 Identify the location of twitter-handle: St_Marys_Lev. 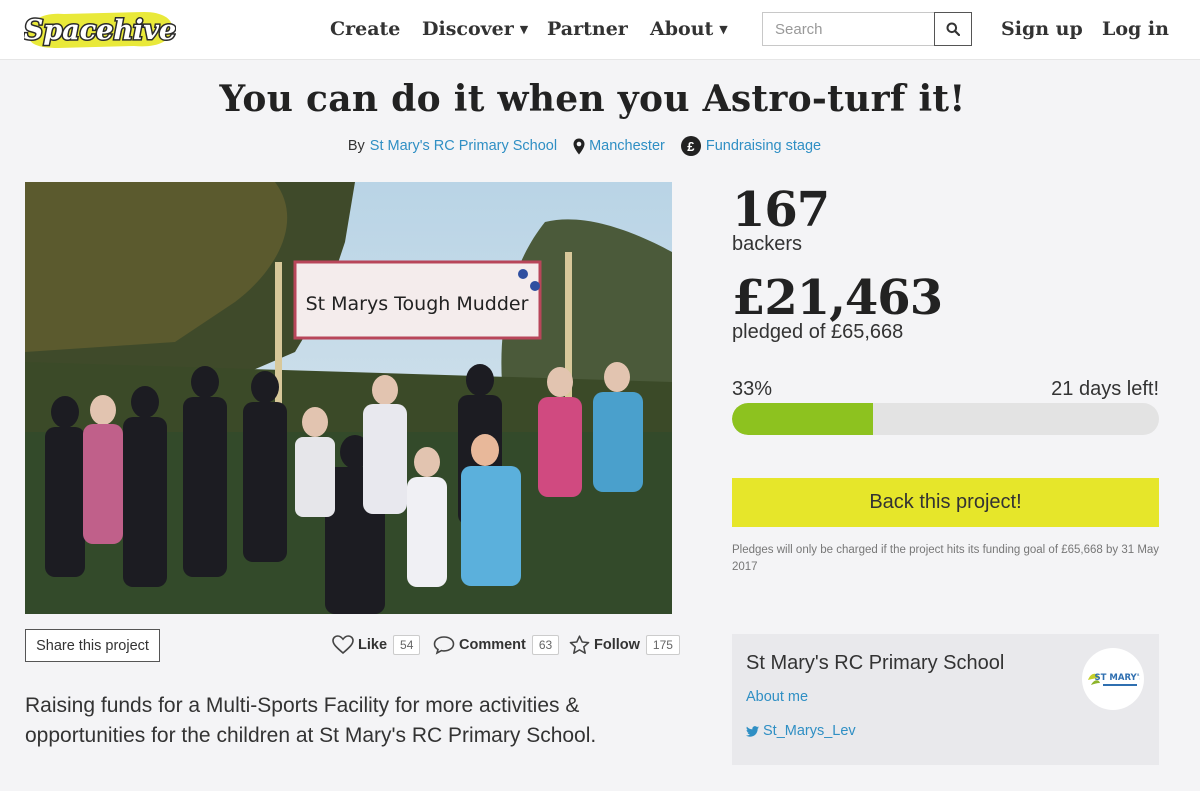
(809, 731).